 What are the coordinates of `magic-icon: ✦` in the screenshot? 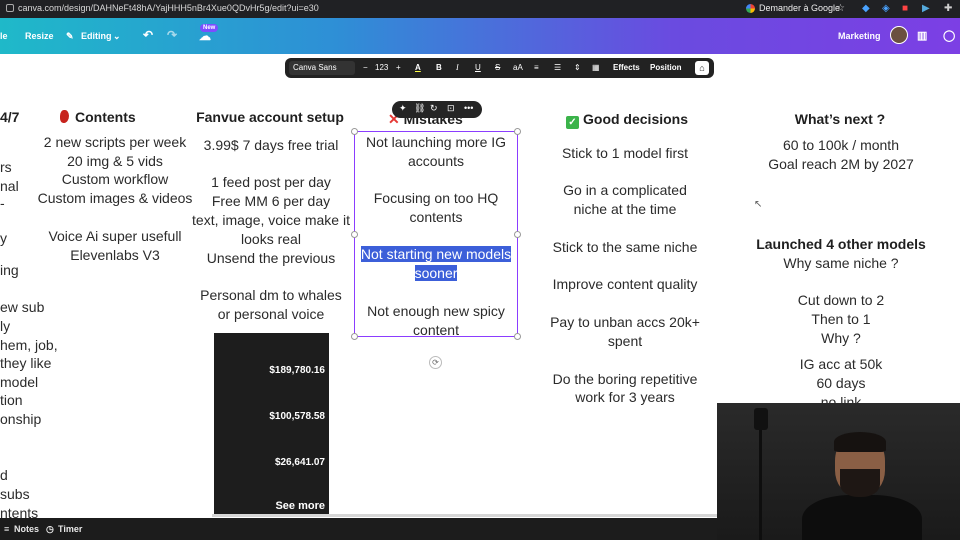 It's located at (403, 108).